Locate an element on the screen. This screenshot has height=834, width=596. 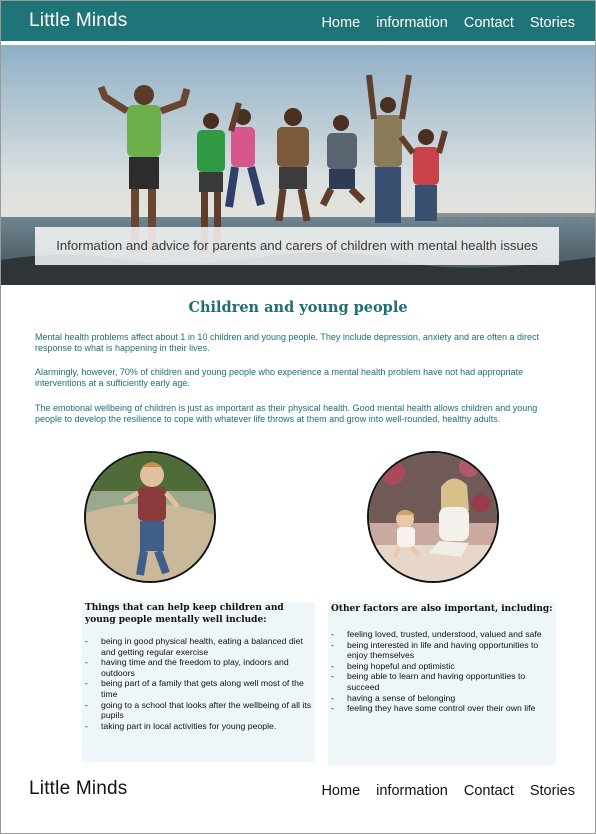
footer-nav-information: information is located at coordinates (412, 791).